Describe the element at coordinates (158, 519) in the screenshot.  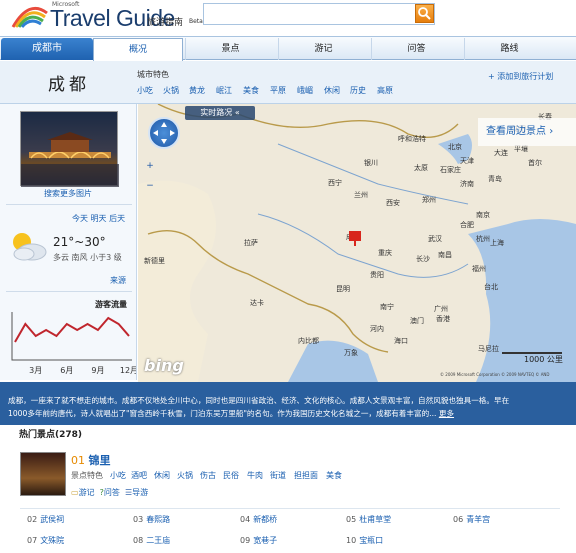
I see `list-link: 春熙路` at that location.